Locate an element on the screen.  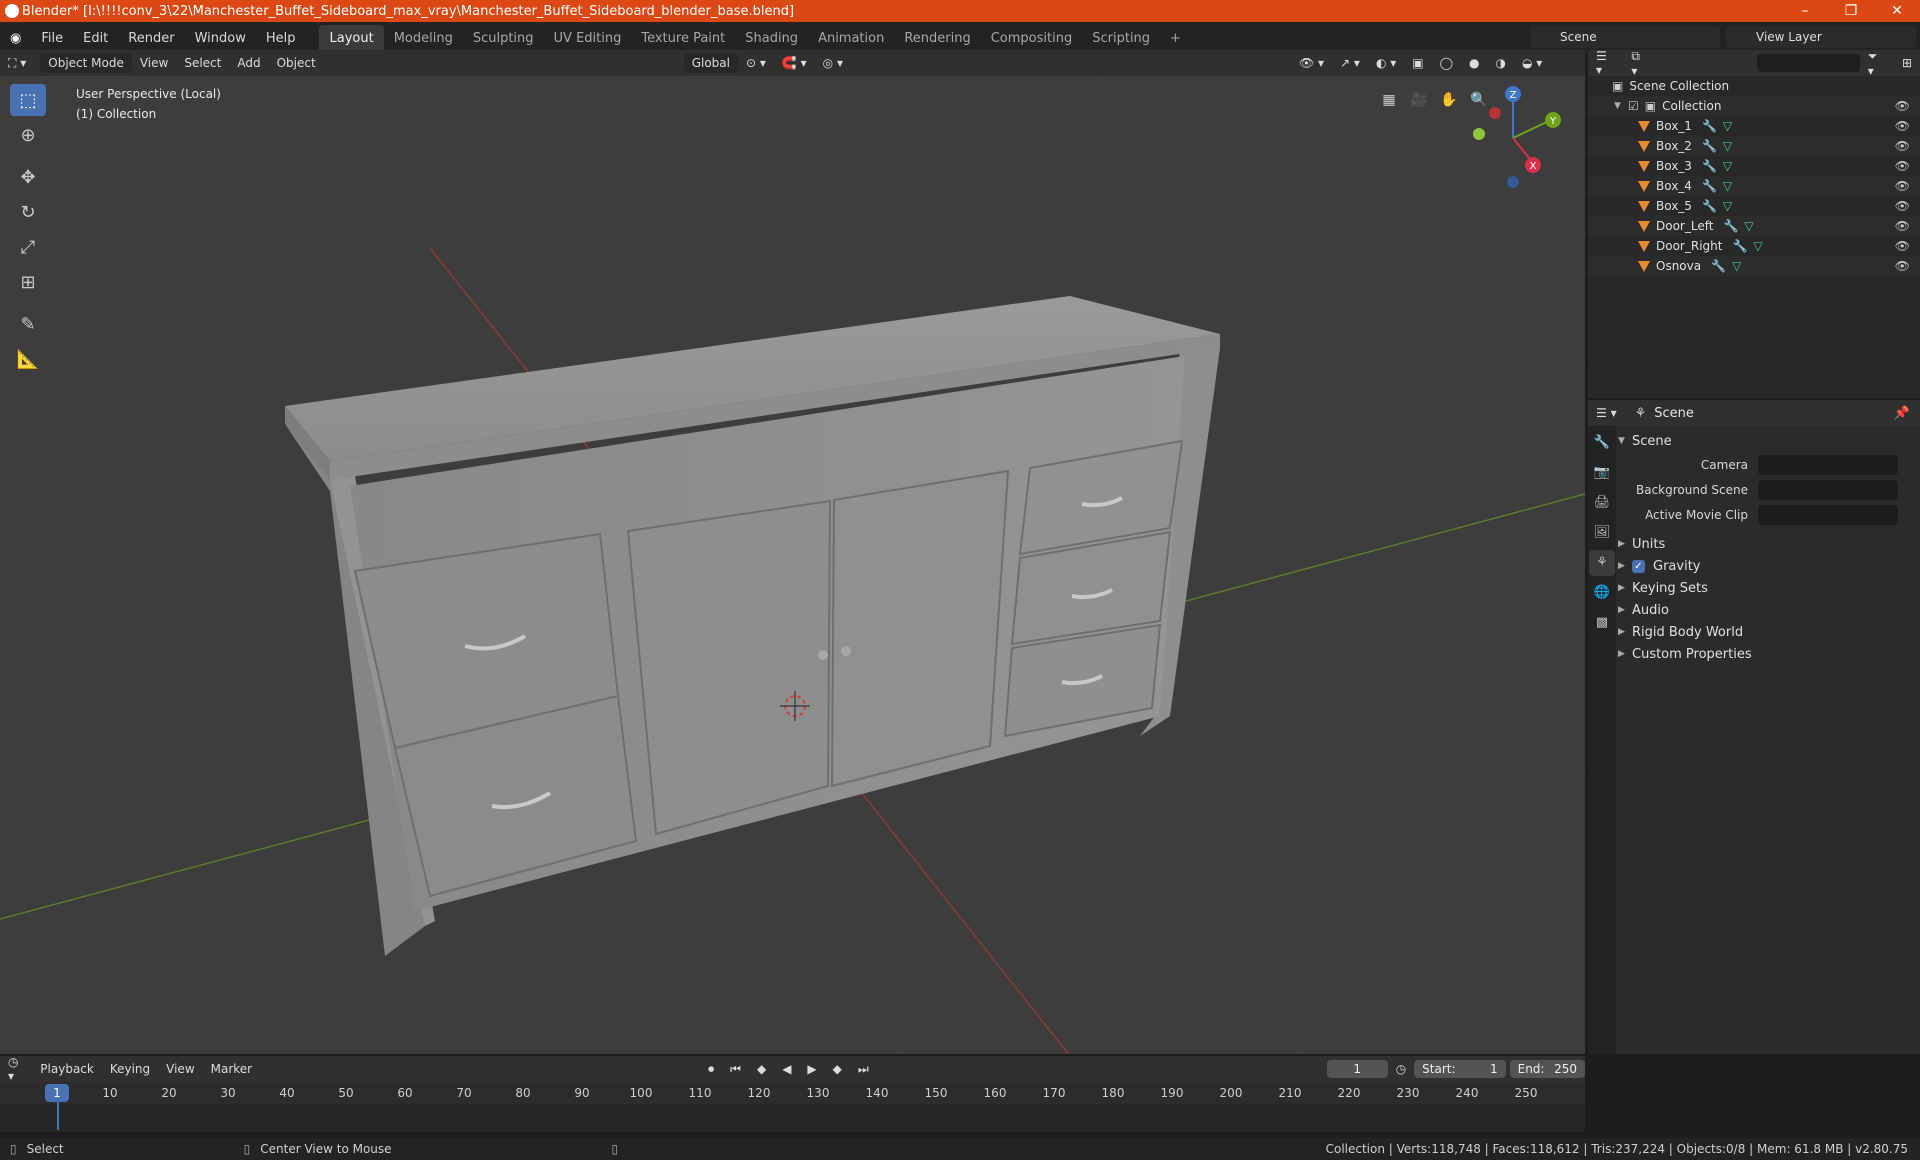
playhead-line is located at coordinates (58, 1116).